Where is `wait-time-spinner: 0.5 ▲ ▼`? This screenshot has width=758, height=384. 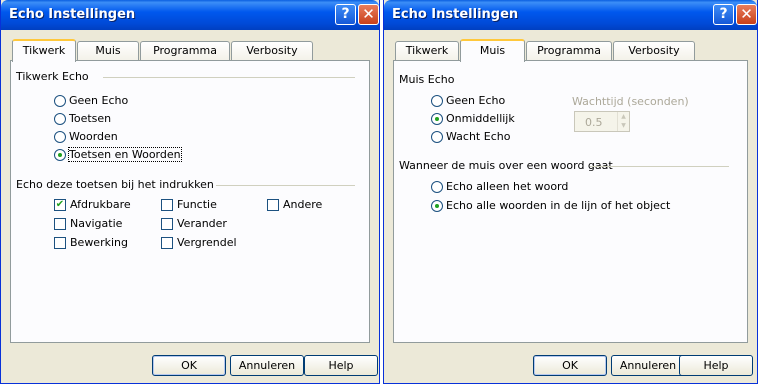 wait-time-spinner: 0.5 ▲ ▼ is located at coordinates (602, 121).